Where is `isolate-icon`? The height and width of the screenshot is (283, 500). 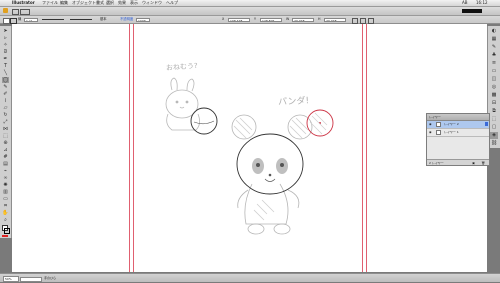
isolate-icon is located at coordinates (363, 20).